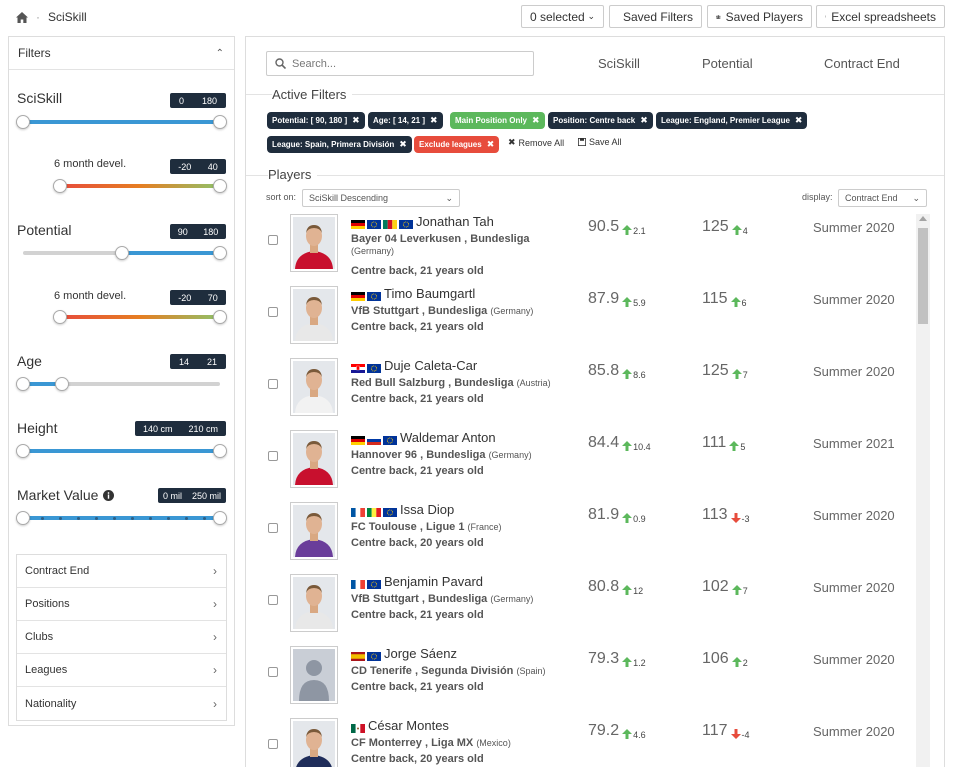 This screenshot has width=954, height=767. I want to click on sciskill-devel-max-handle, so click(220, 186).